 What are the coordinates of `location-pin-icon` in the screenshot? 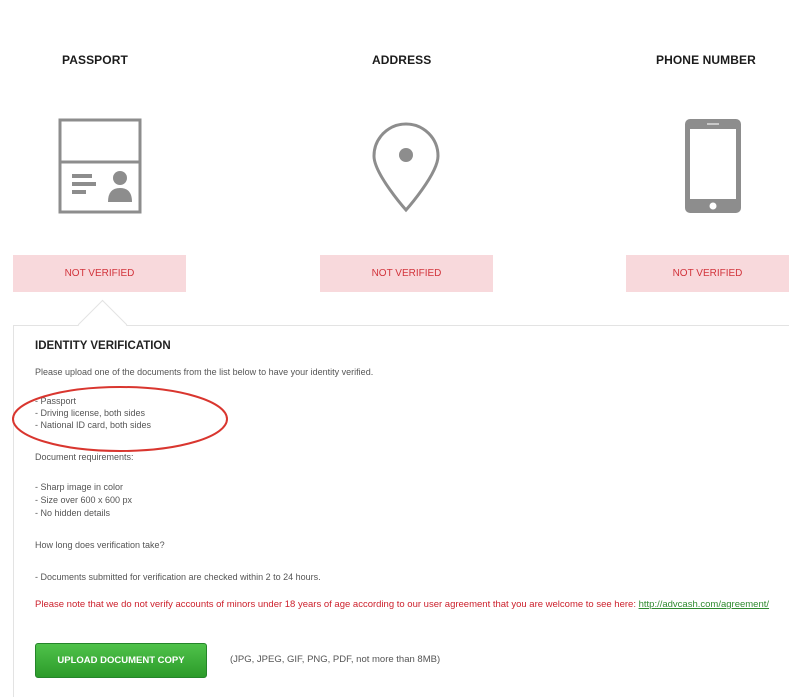 It's located at (406, 168).